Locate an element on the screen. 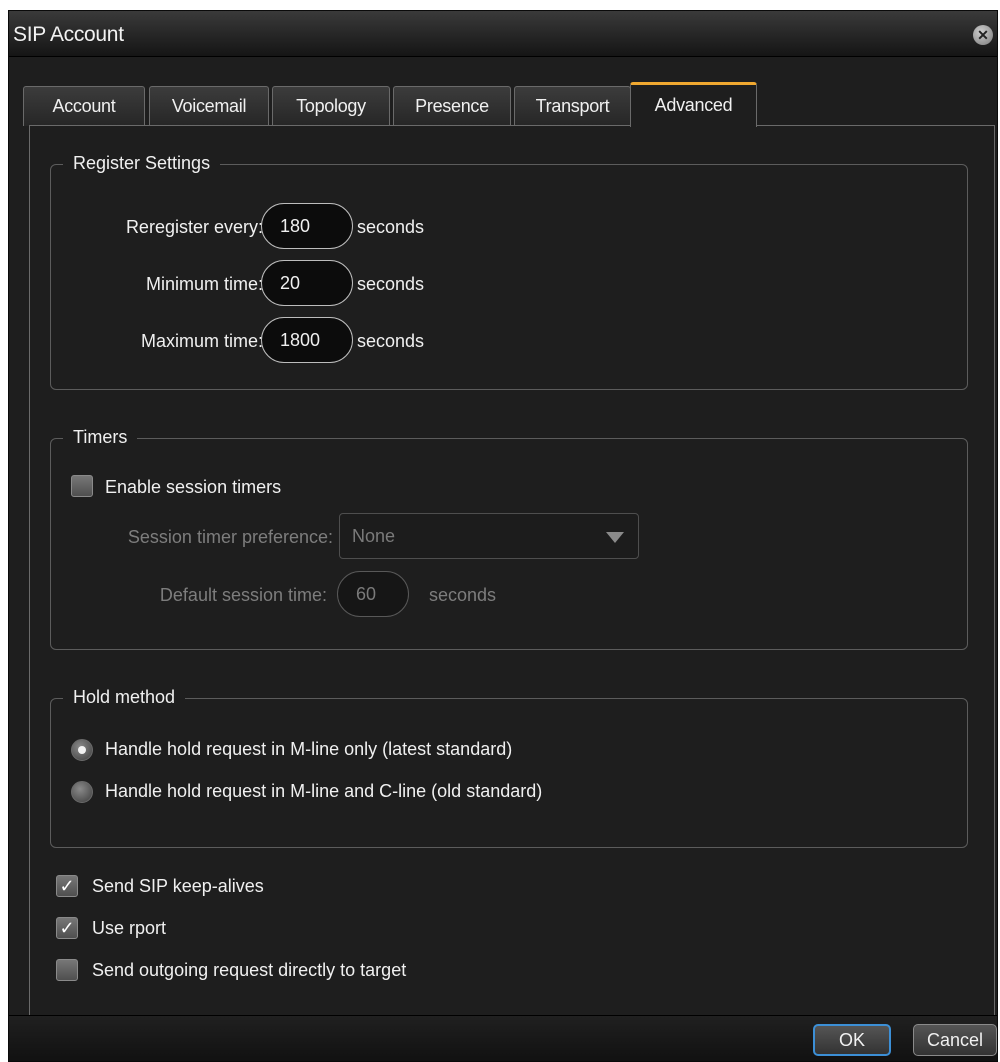  default-session-time-label: Default session time: is located at coordinates (243, 595).